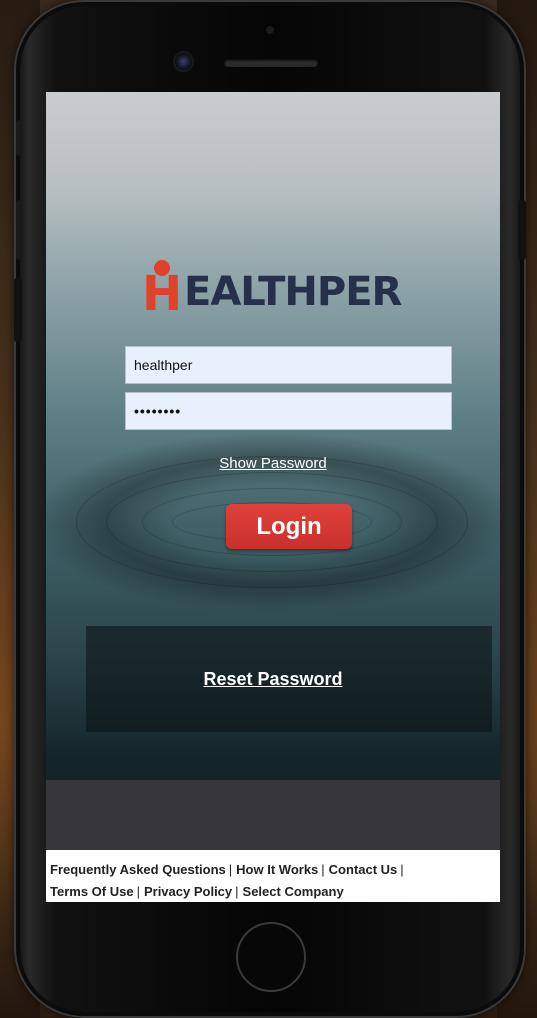 Image resolution: width=537 pixels, height=1018 pixels. What do you see at coordinates (183, 61) in the screenshot?
I see `front-camera-icon` at bounding box center [183, 61].